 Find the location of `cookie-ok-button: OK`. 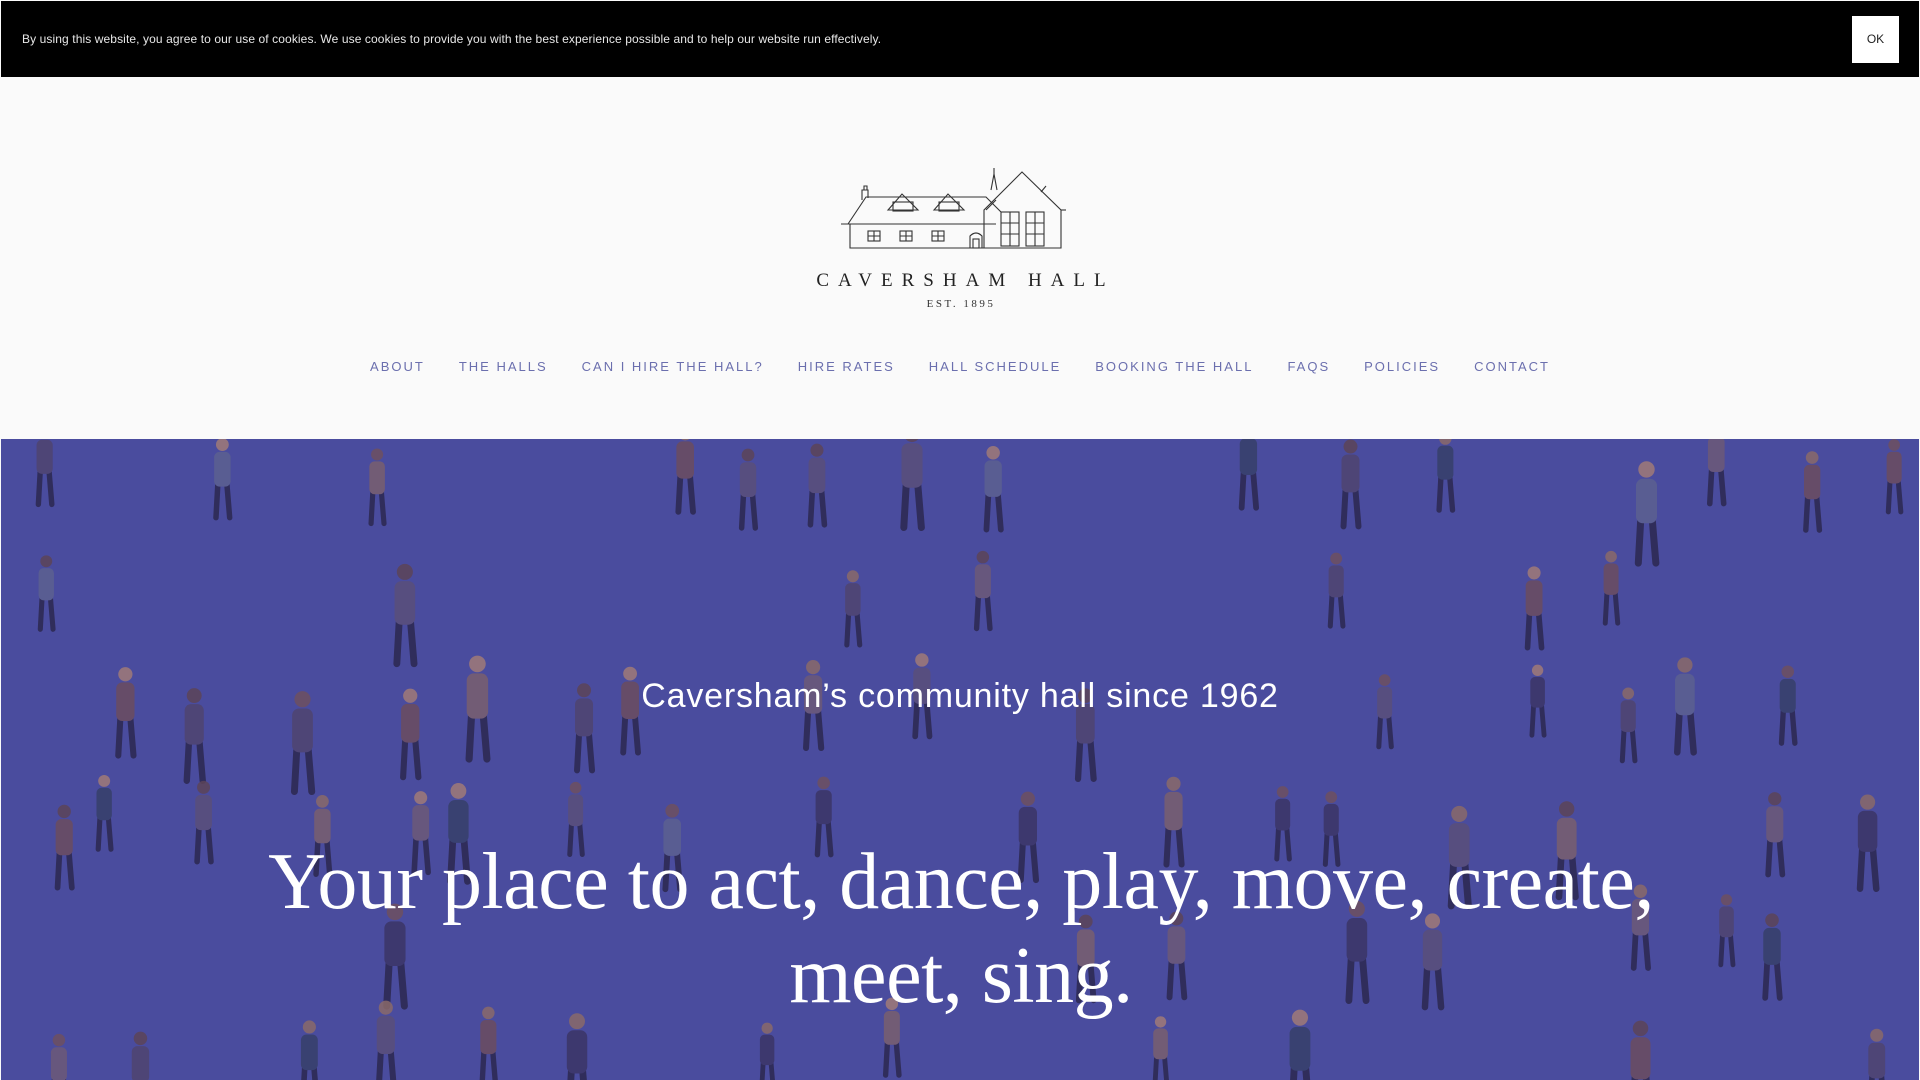

cookie-ok-button: OK is located at coordinates (1875, 39).